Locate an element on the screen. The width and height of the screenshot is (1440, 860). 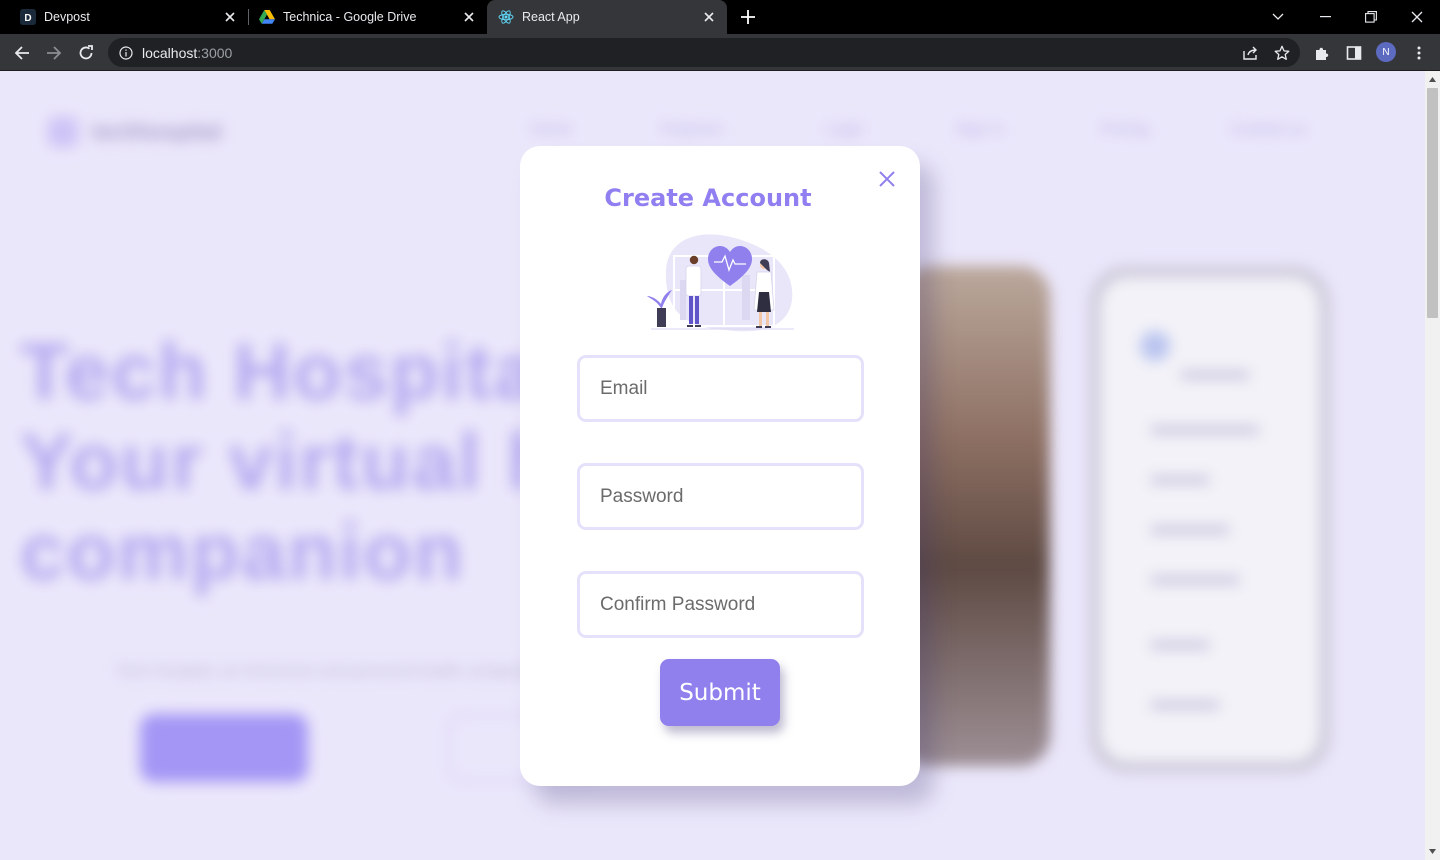
nav-item-login: Login is located at coordinates (845, 129).